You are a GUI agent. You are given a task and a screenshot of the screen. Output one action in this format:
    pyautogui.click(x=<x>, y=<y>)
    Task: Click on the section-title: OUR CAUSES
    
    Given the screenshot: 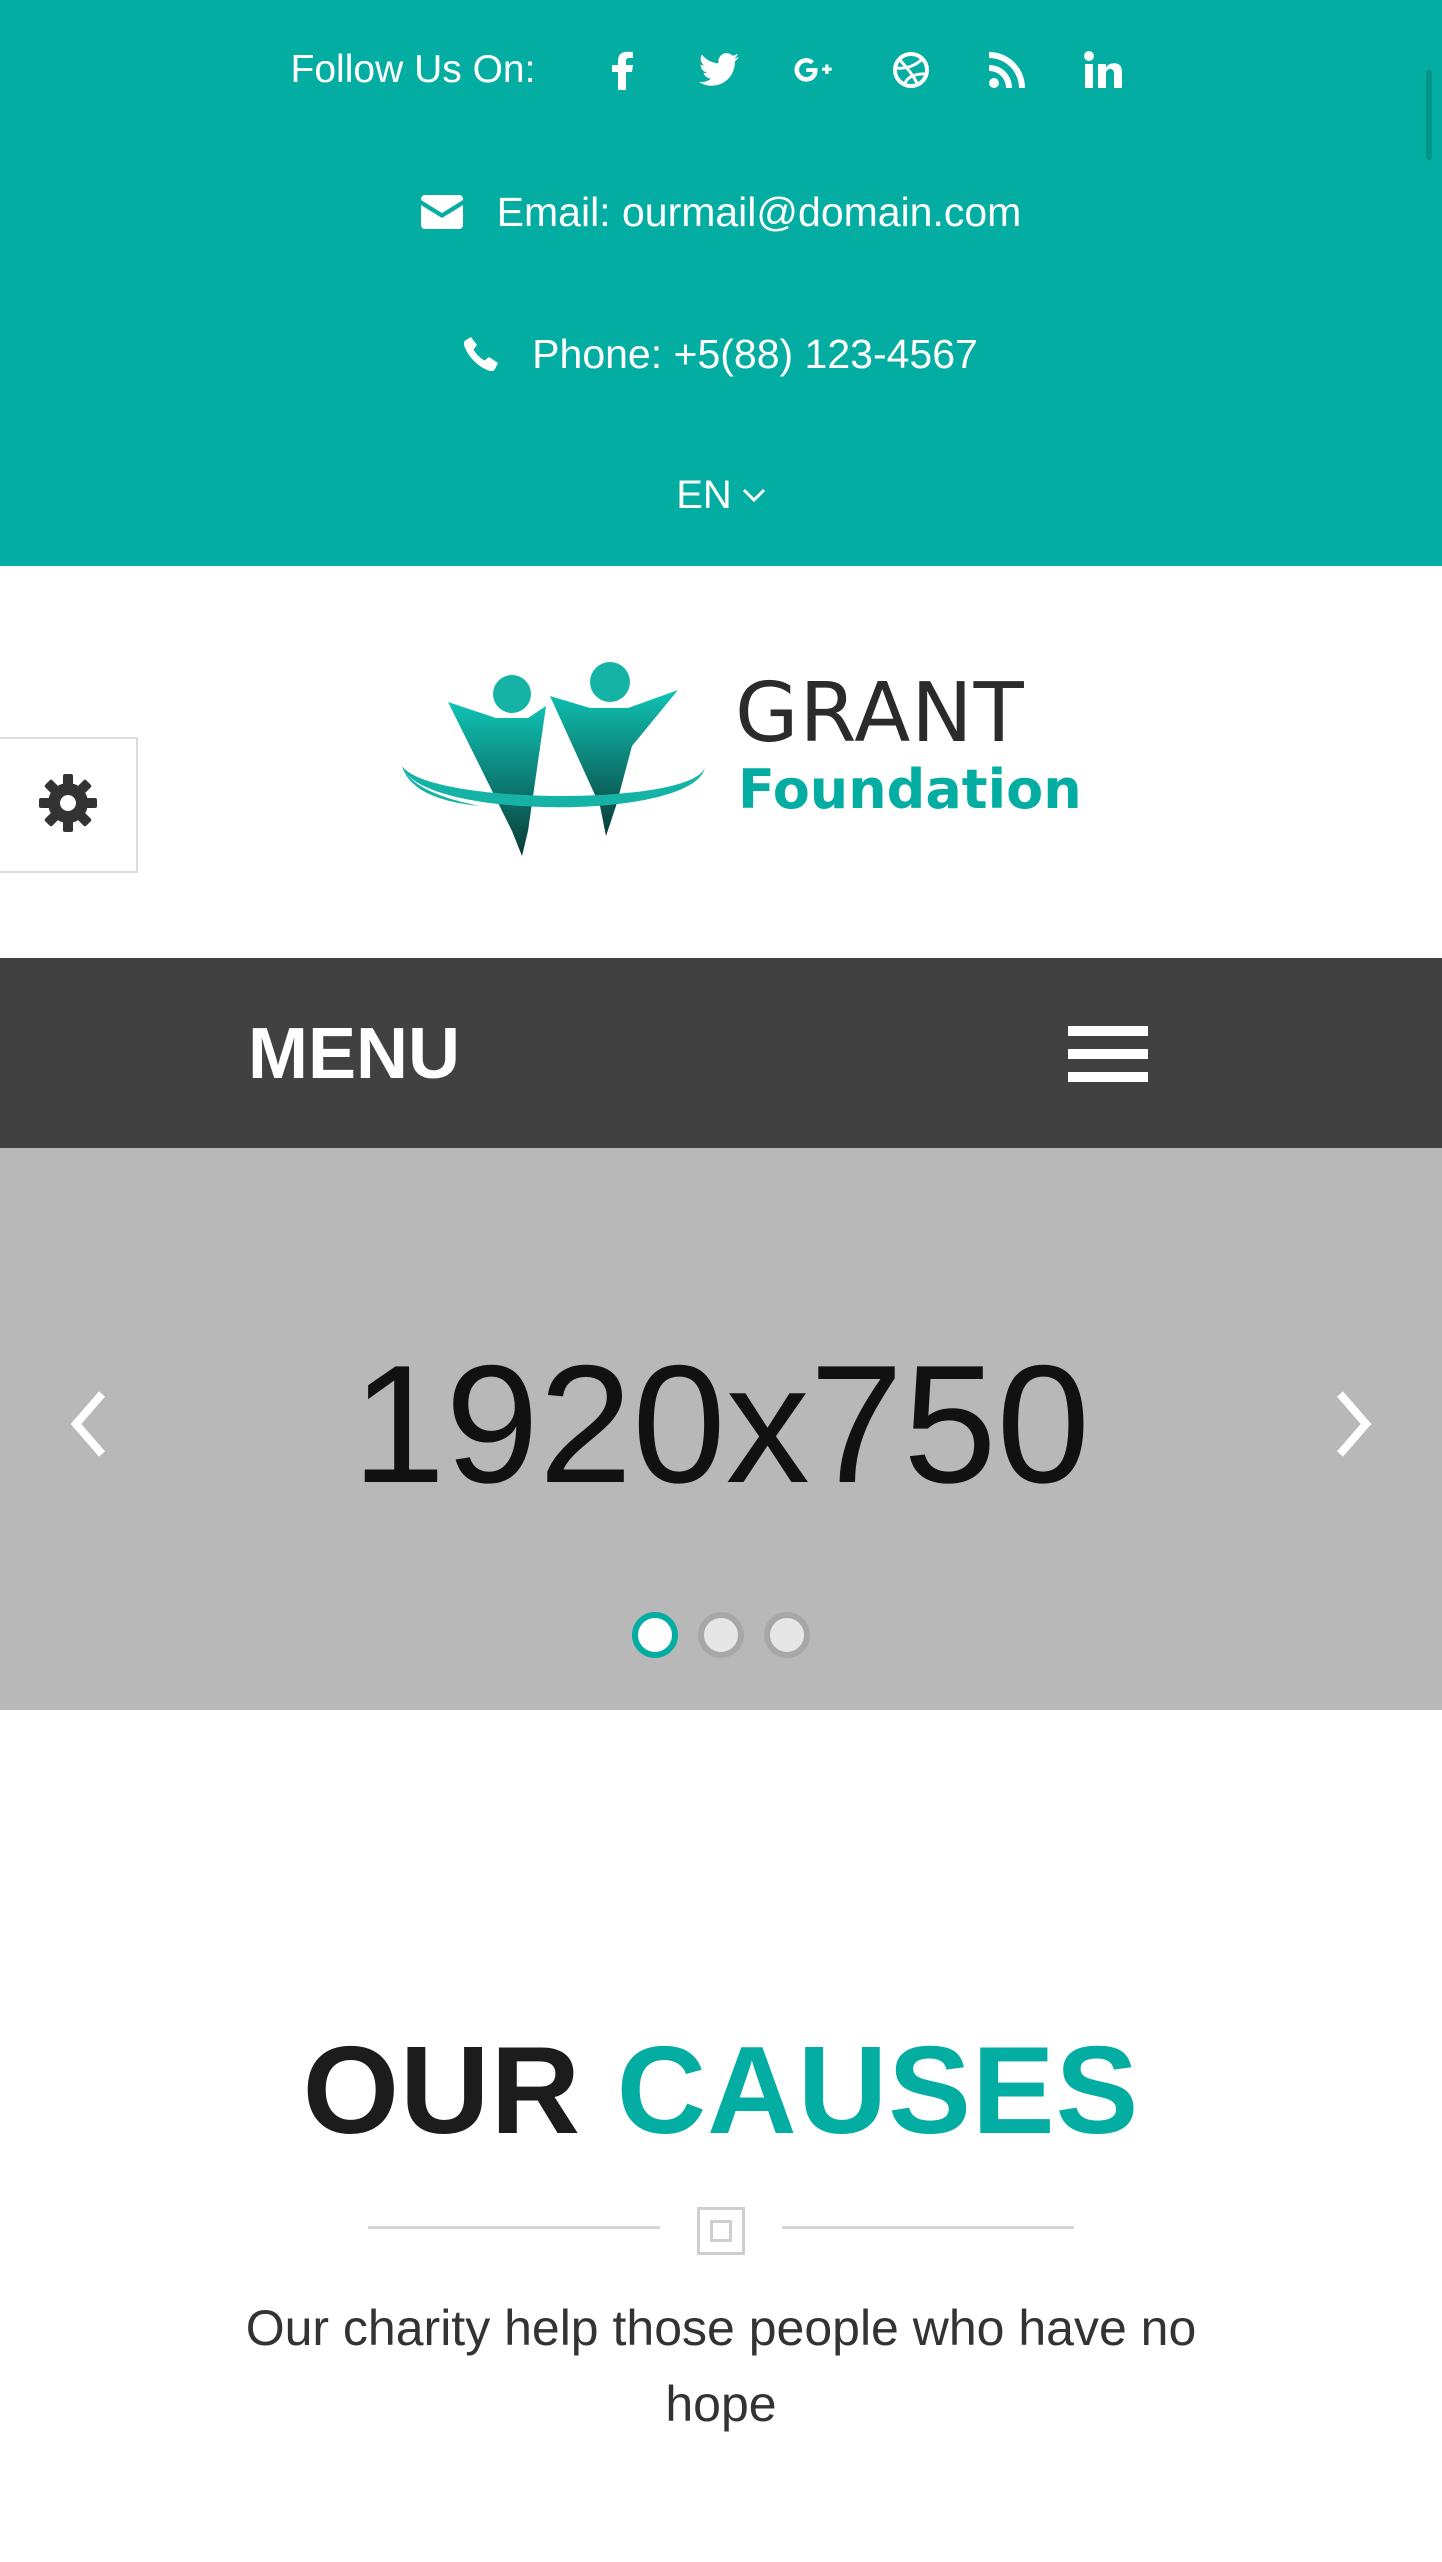 What is the action you would take?
    pyautogui.click(x=721, y=2091)
    